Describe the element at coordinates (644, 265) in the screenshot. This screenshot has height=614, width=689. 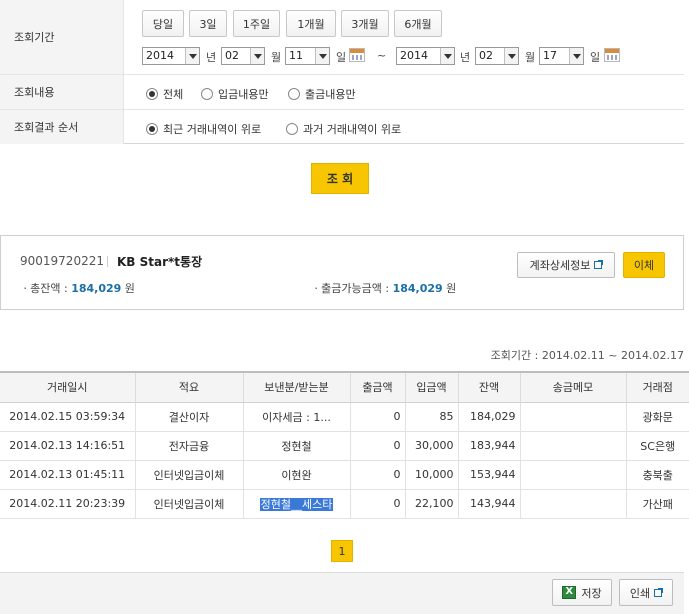
I see `transfer-button: 이체` at that location.